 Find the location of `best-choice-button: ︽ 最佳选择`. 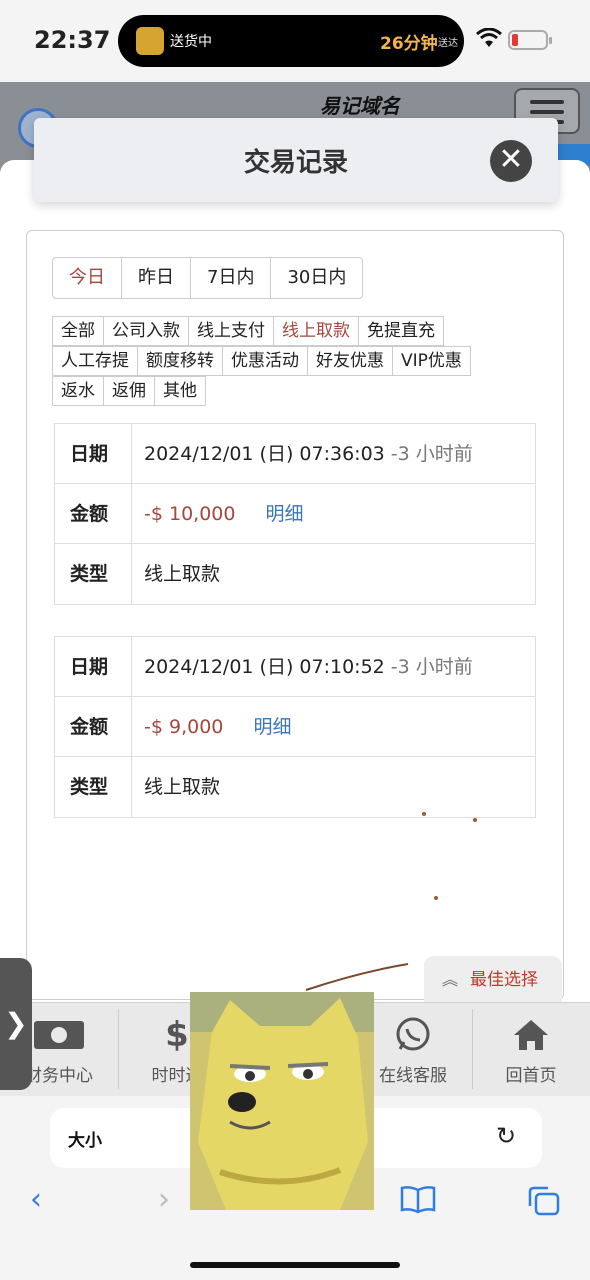

best-choice-button: ︽ 最佳选择 is located at coordinates (493, 979).